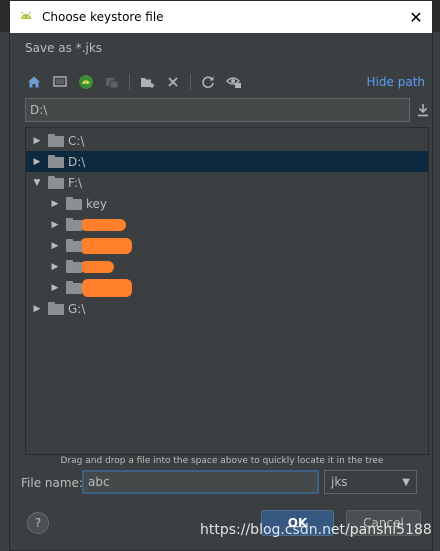  I want to click on new-folder-icon, so click(147, 82).